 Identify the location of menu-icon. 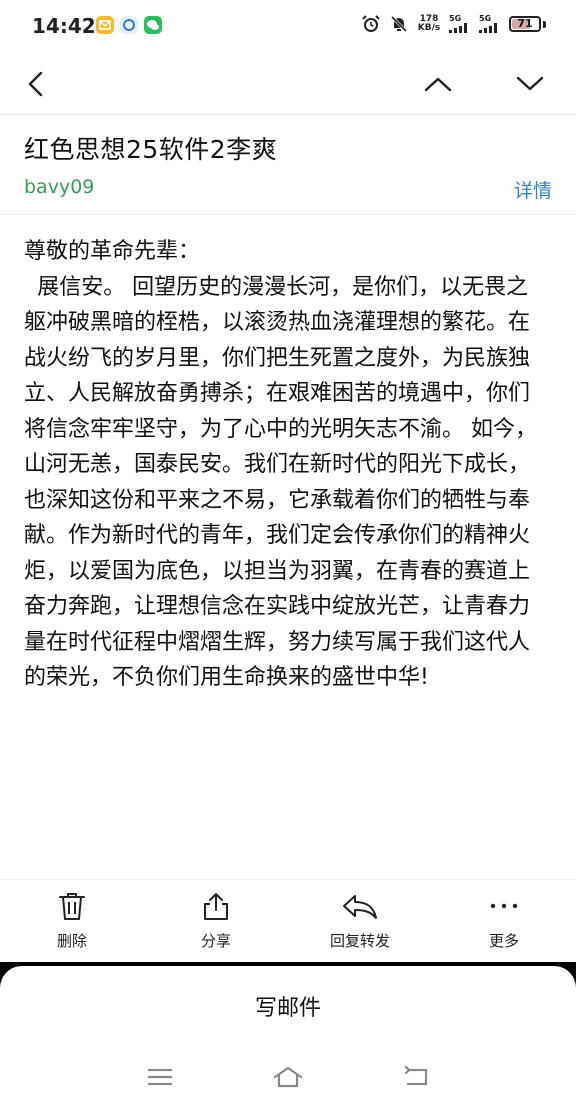
(160, 1077).